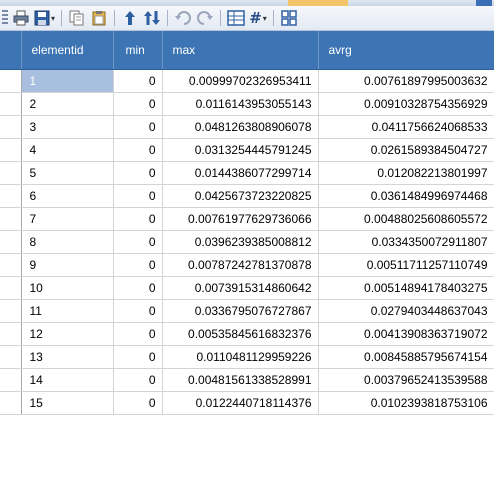  I want to click on cell-elementid: 4, so click(67, 150).